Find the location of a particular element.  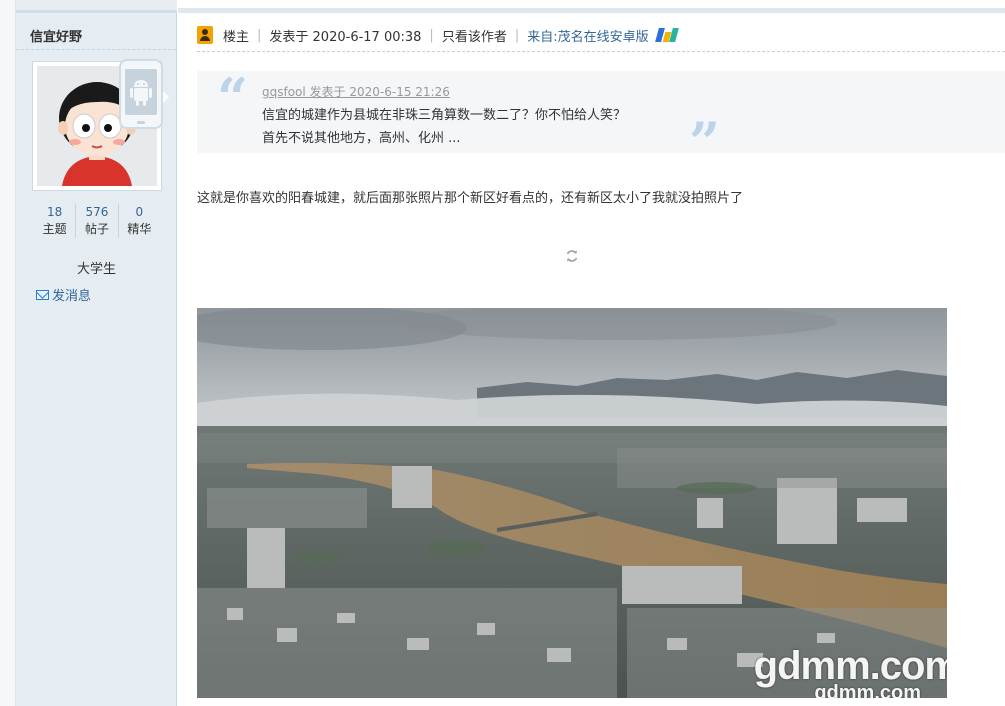

quote-open-icon: “ is located at coordinates (233, 98).